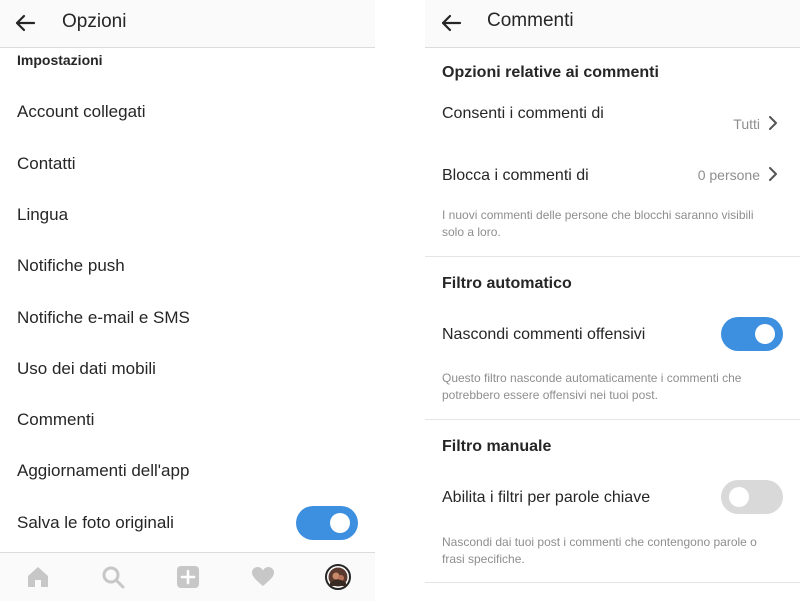 The image size is (800, 601). What do you see at coordinates (46, 164) in the screenshot?
I see `menu-item-contacts: Contatti` at bounding box center [46, 164].